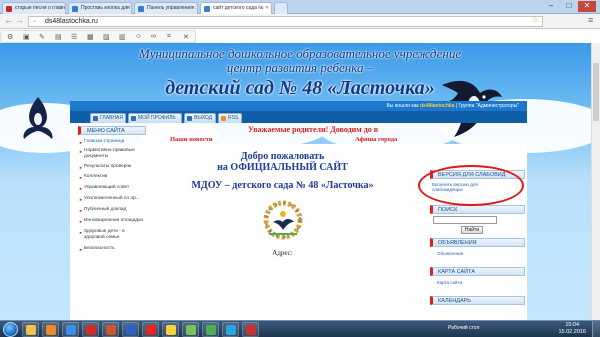  What do you see at coordinates (282, 167) in the screenshot?
I see `welcome-line-2: на ОФИЦИАЛЬНЫЙ САЙТ` at bounding box center [282, 167].